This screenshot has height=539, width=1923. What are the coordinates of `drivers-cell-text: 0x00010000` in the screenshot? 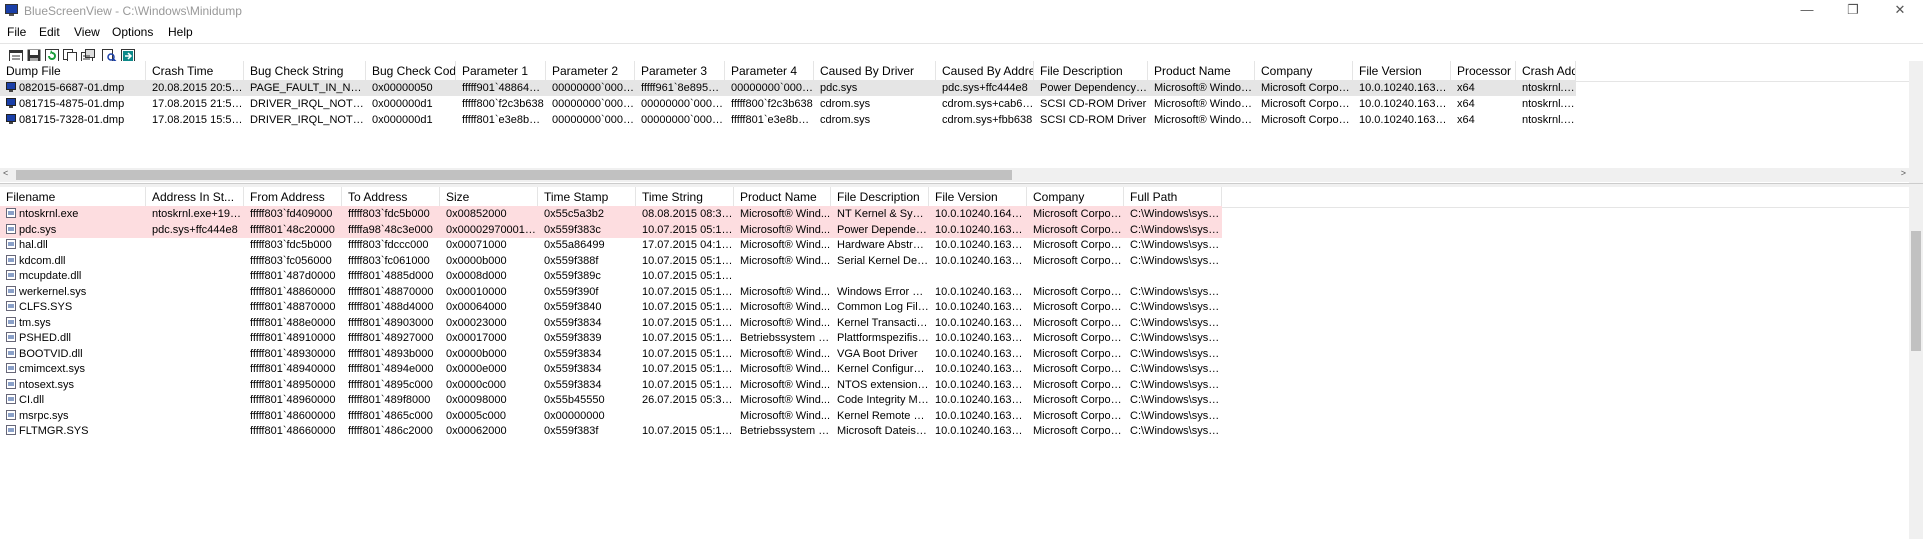 It's located at (476, 291).